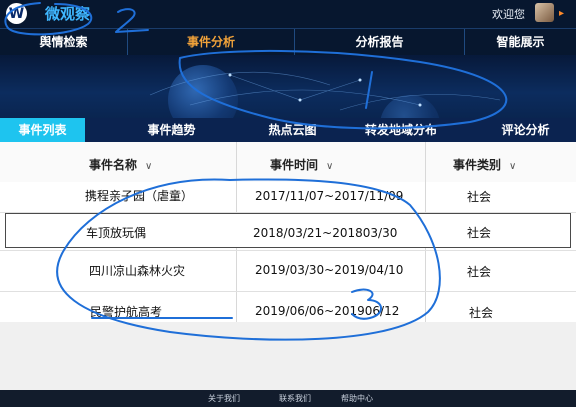 This screenshot has height=407, width=576. What do you see at coordinates (329, 196) in the screenshot?
I see `event-time: 2017/11/07~2017/11/09` at bounding box center [329, 196].